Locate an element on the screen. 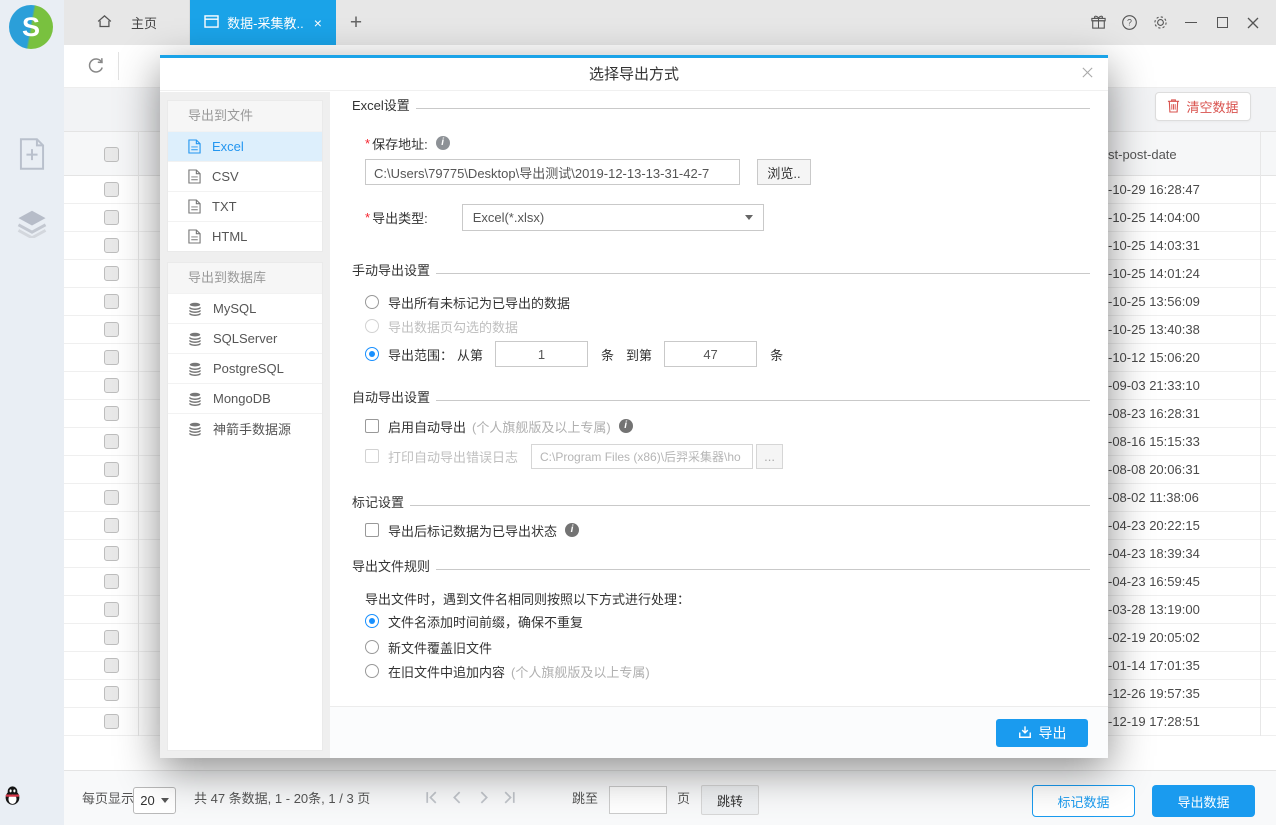 The width and height of the screenshot is (1276, 826). export-button: 导出 is located at coordinates (1042, 733).